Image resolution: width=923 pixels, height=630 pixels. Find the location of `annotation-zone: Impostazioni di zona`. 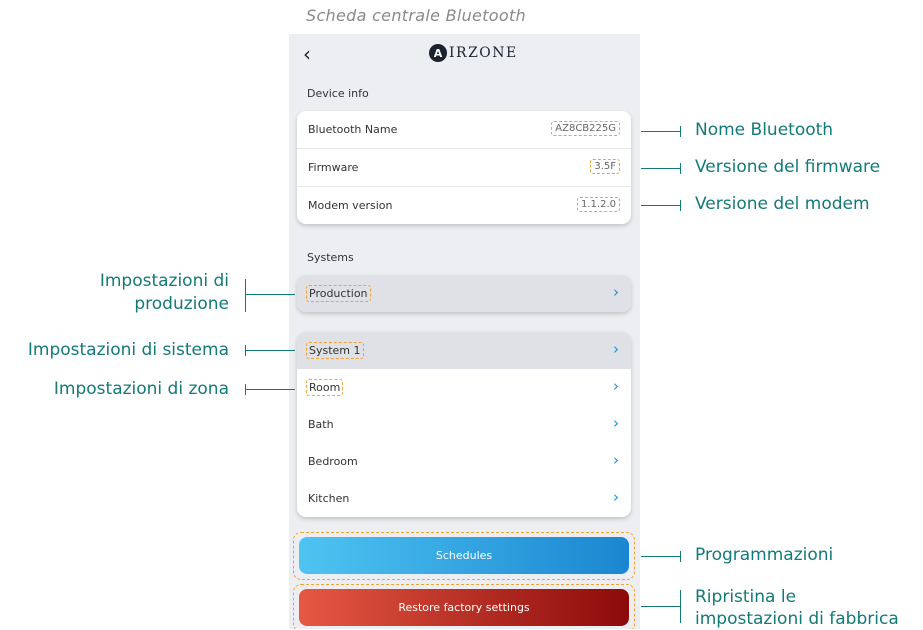

annotation-zone: Impostazioni di zona is located at coordinates (141, 389).